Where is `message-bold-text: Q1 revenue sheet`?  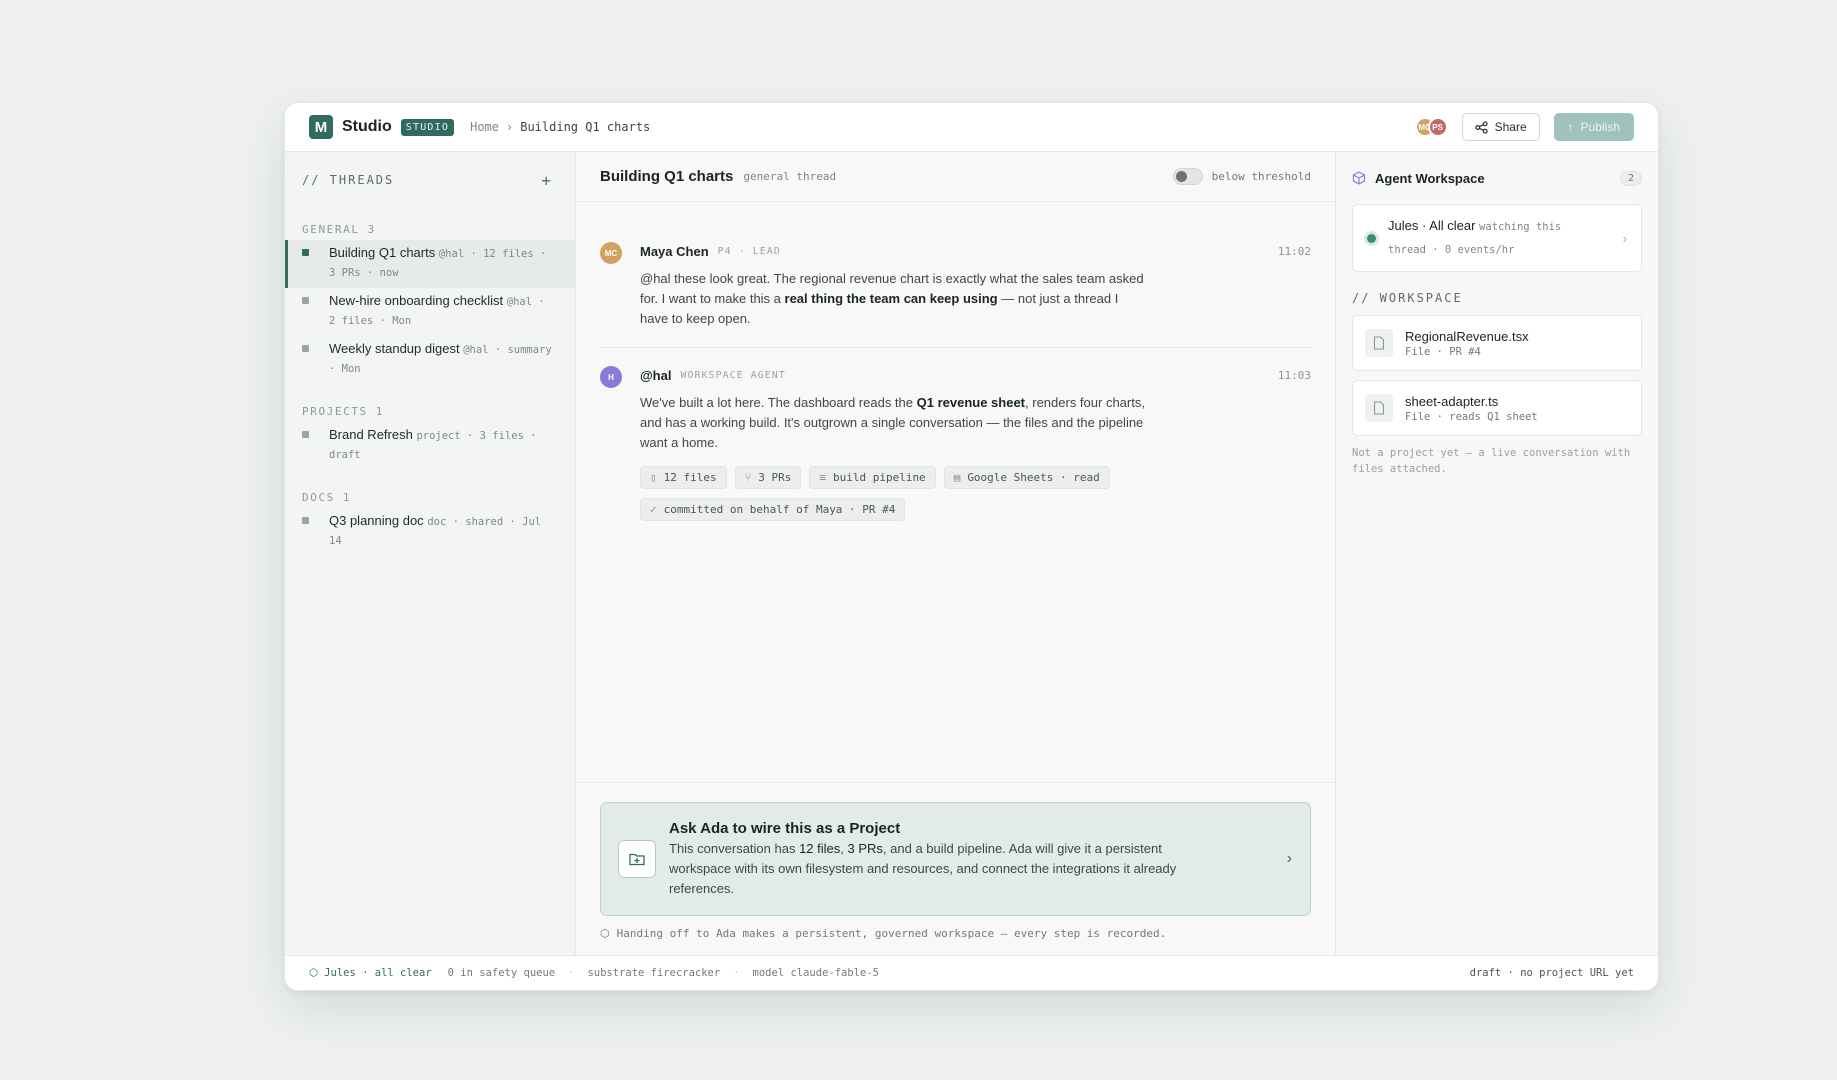 message-bold-text: Q1 revenue sheet is located at coordinates (971, 402).